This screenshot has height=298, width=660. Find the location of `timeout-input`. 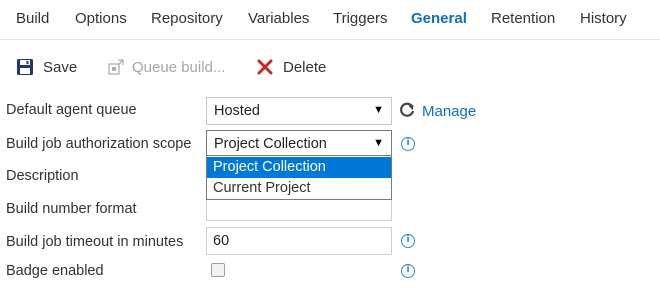

timeout-input is located at coordinates (299, 241).